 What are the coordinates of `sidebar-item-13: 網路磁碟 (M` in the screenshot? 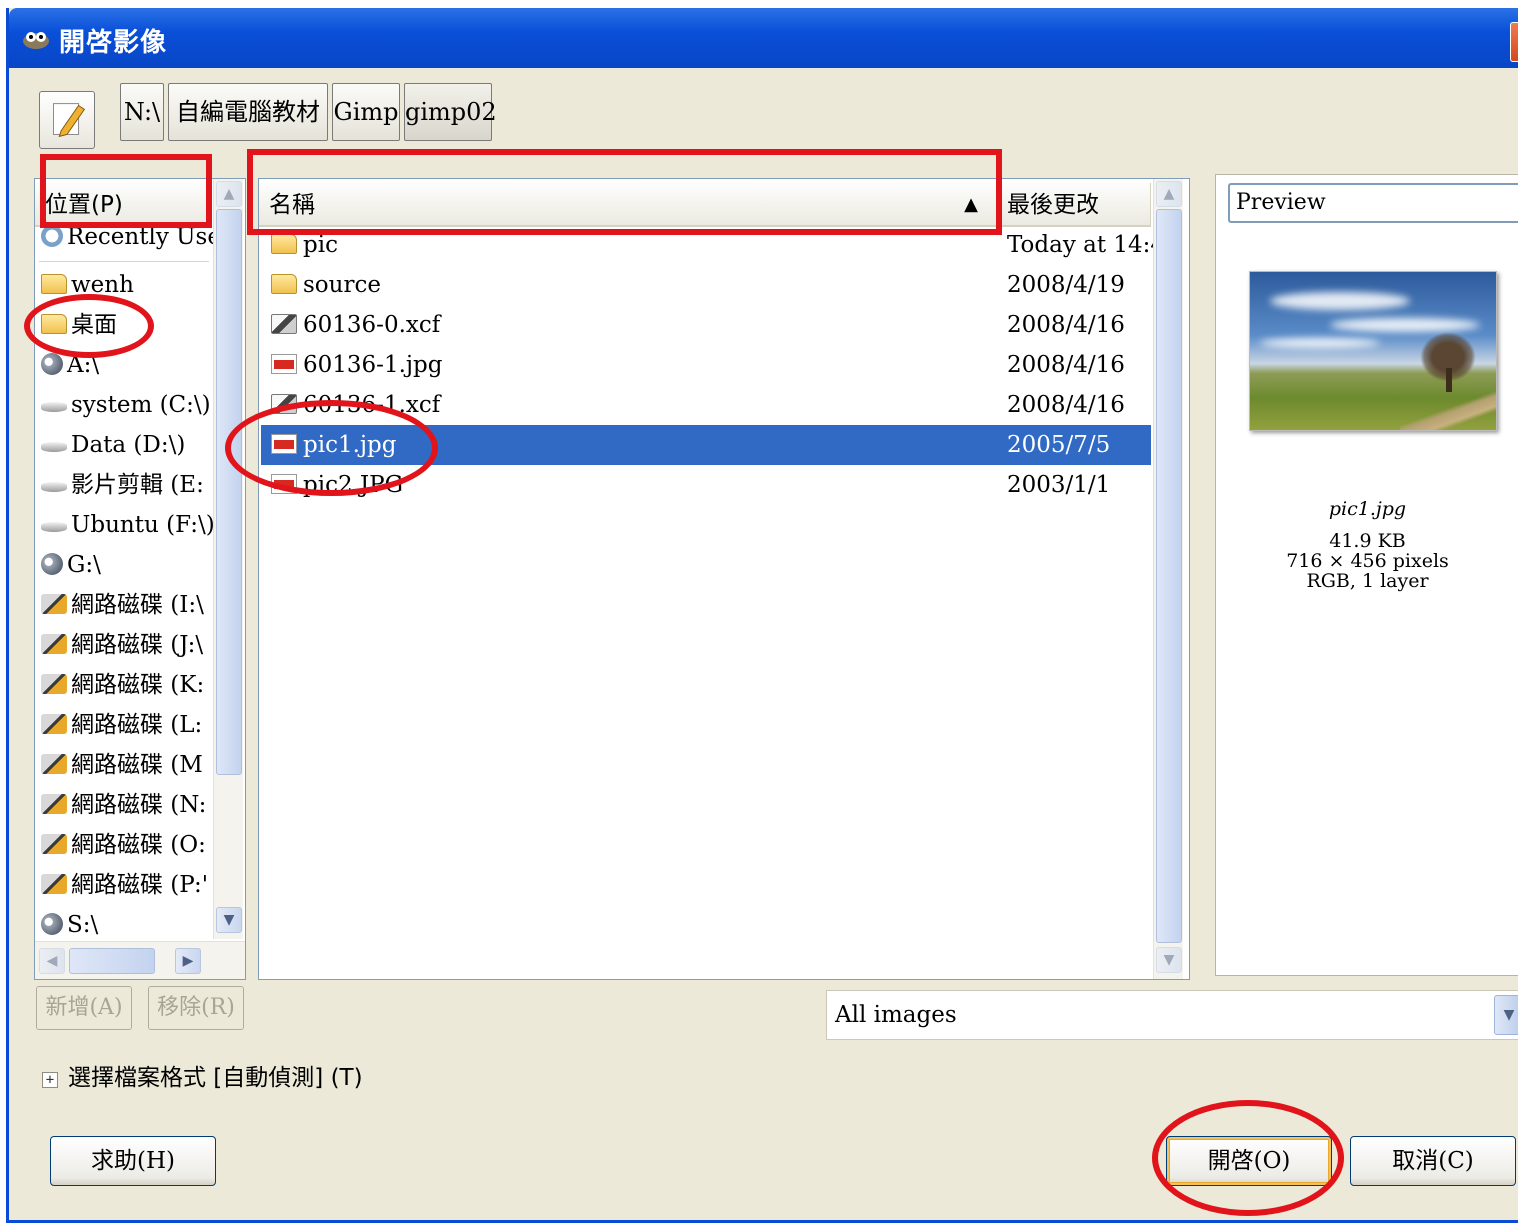 It's located at (141, 765).